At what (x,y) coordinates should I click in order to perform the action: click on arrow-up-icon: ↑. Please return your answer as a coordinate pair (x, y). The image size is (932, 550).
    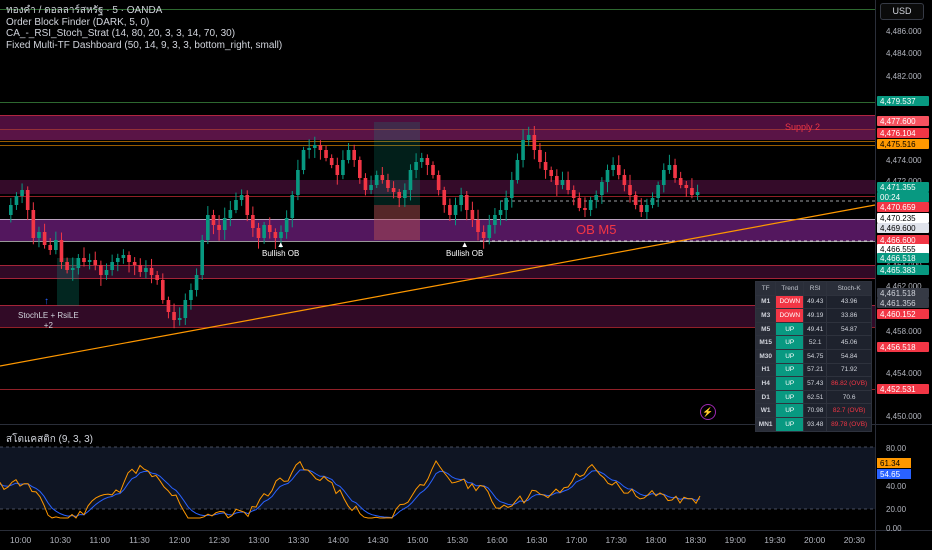
    Looking at the image, I should click on (46, 301).